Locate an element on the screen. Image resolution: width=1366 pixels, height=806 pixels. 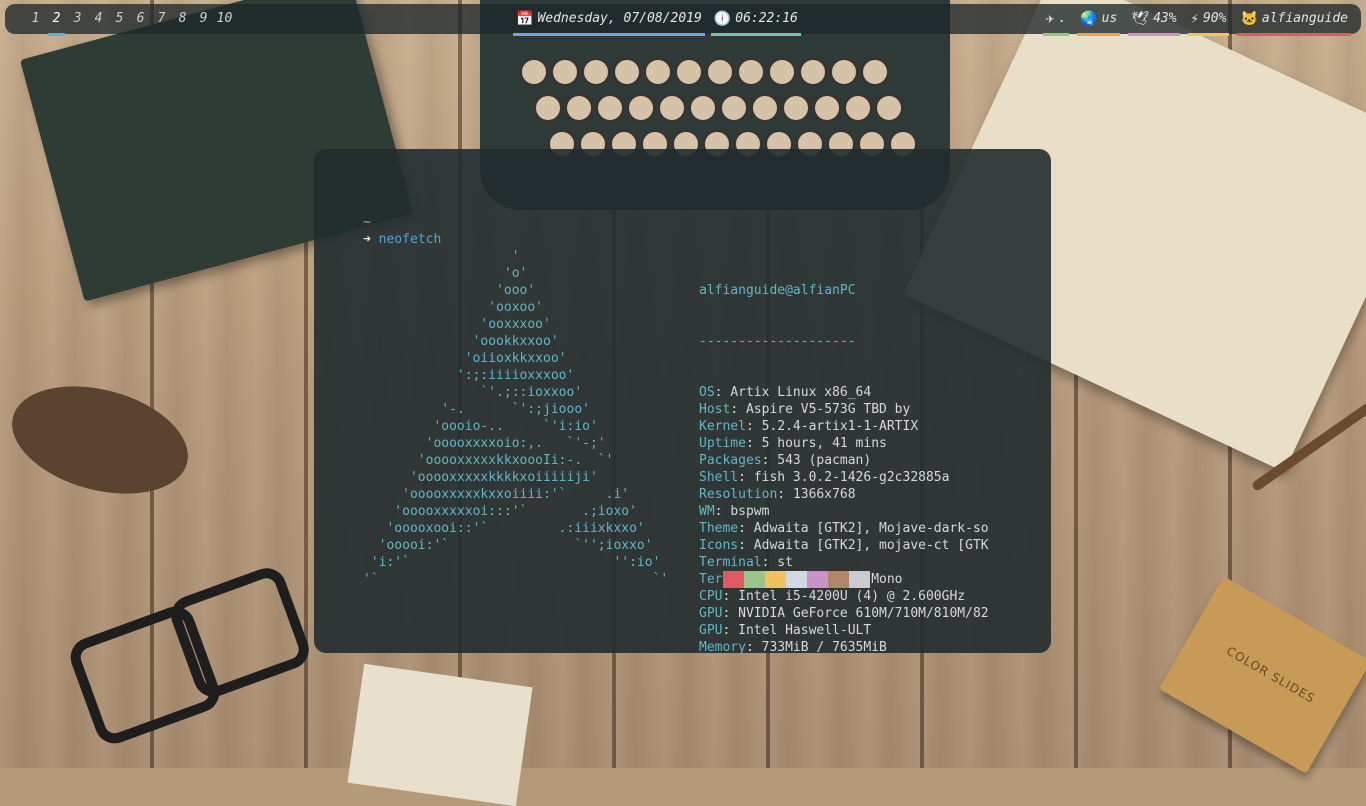
workspace-1: 1 is located at coordinates (35, 19).